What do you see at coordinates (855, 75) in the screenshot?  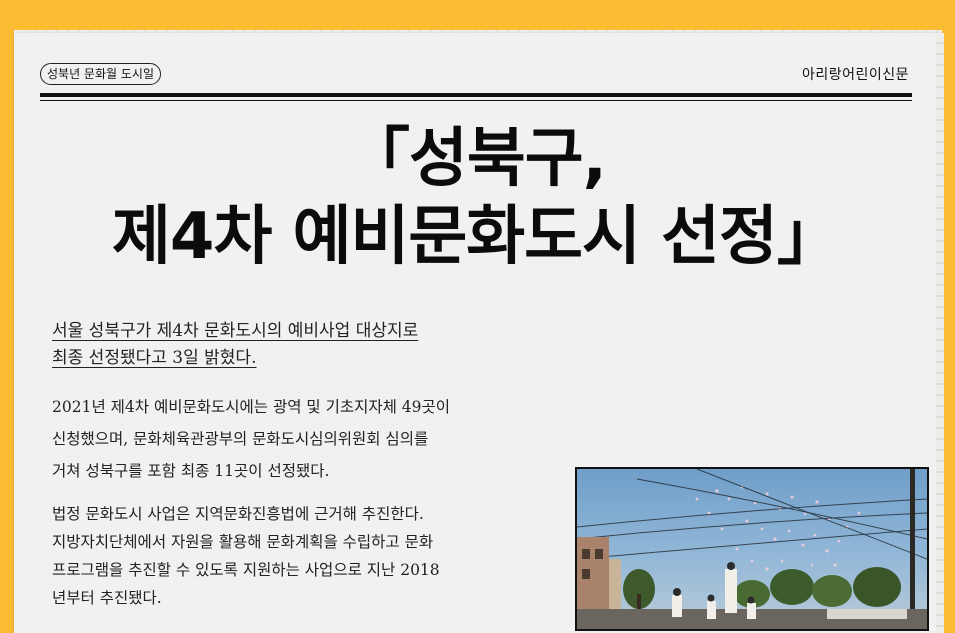 I see `newspaper-brand: 아리랑어린이신문` at bounding box center [855, 75].